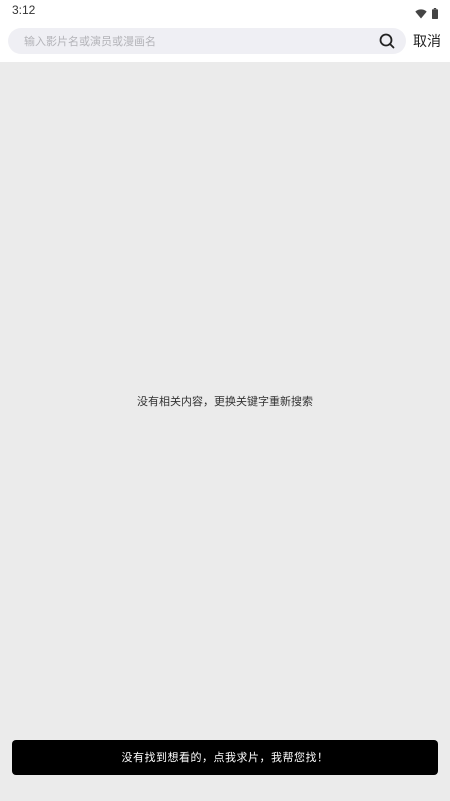 This screenshot has height=801, width=450. I want to click on wifi-icon, so click(421, 13).